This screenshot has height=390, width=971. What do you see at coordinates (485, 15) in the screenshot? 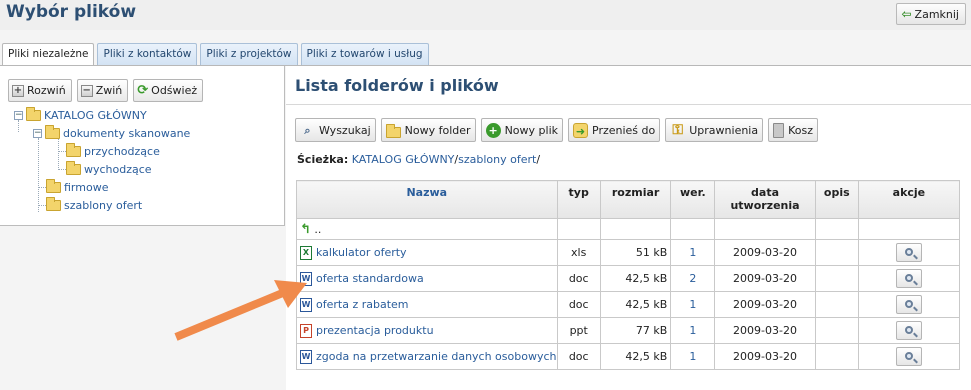
I see `title-bar: Wybór plików ⇦ Zamknij` at bounding box center [485, 15].